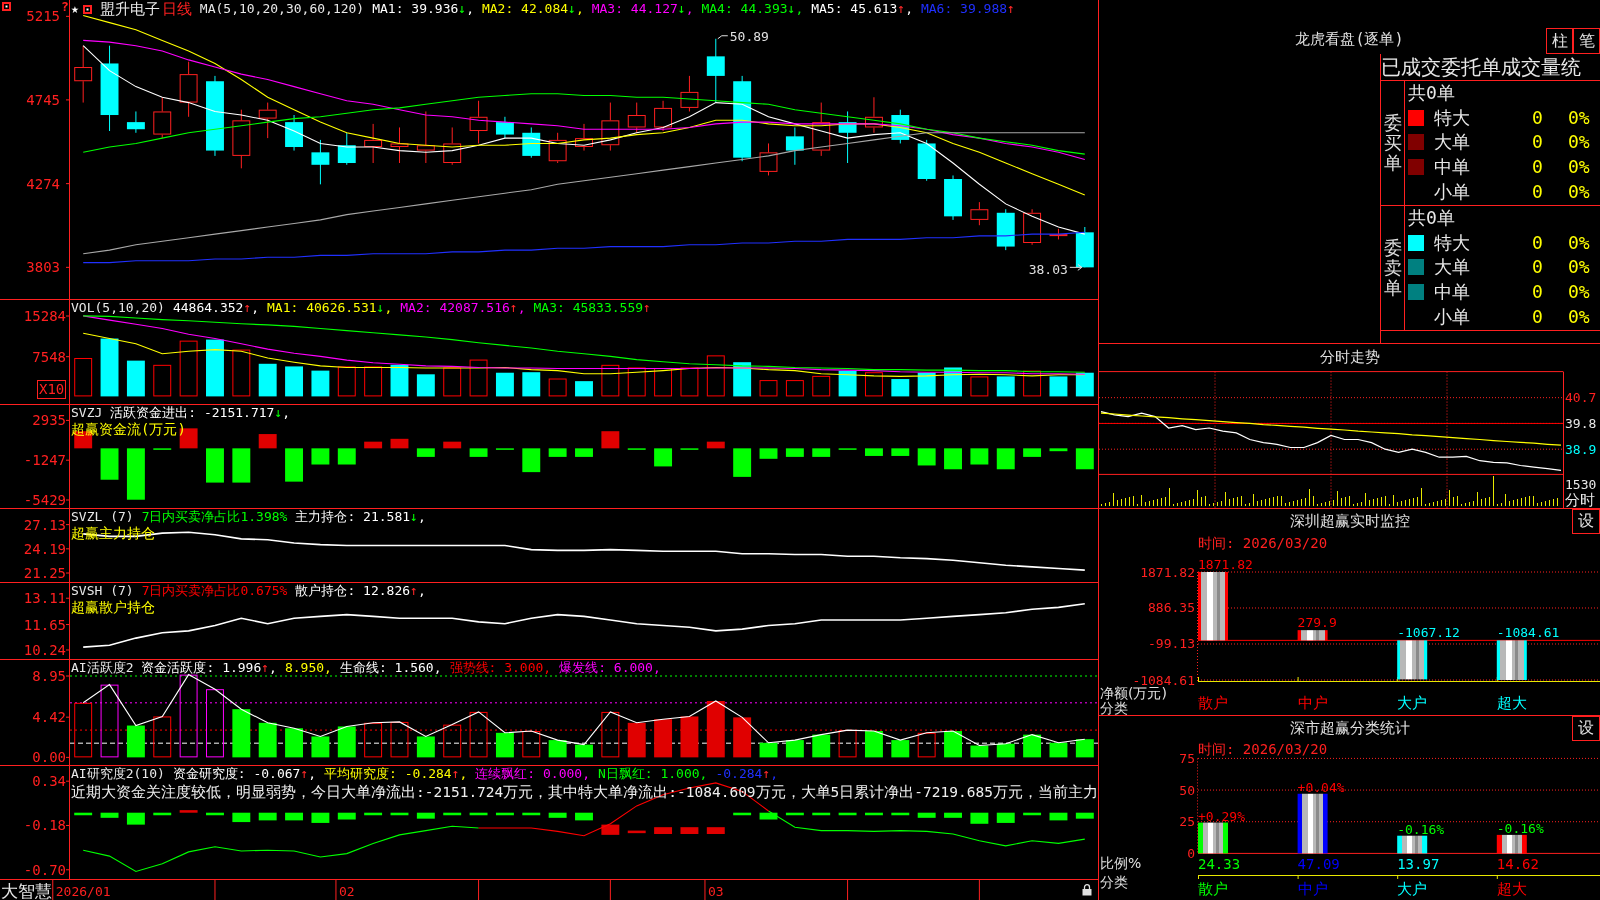  I want to click on lock-icon, so click(1087, 890).